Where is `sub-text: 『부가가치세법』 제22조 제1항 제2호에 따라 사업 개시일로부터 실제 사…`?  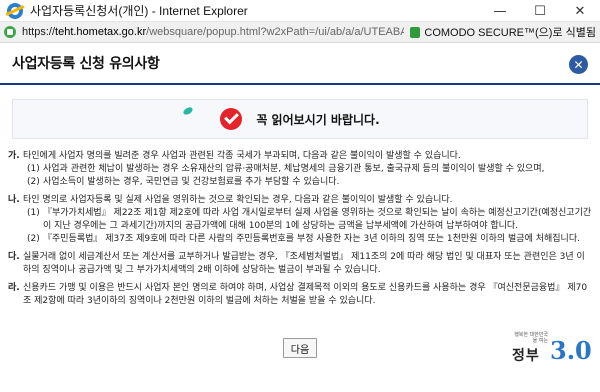
sub-text: 『부가가치세법』 제22조 제1항 제2호에 따라 사업 개시일로부터 실제 사… is located at coordinates (317, 219).